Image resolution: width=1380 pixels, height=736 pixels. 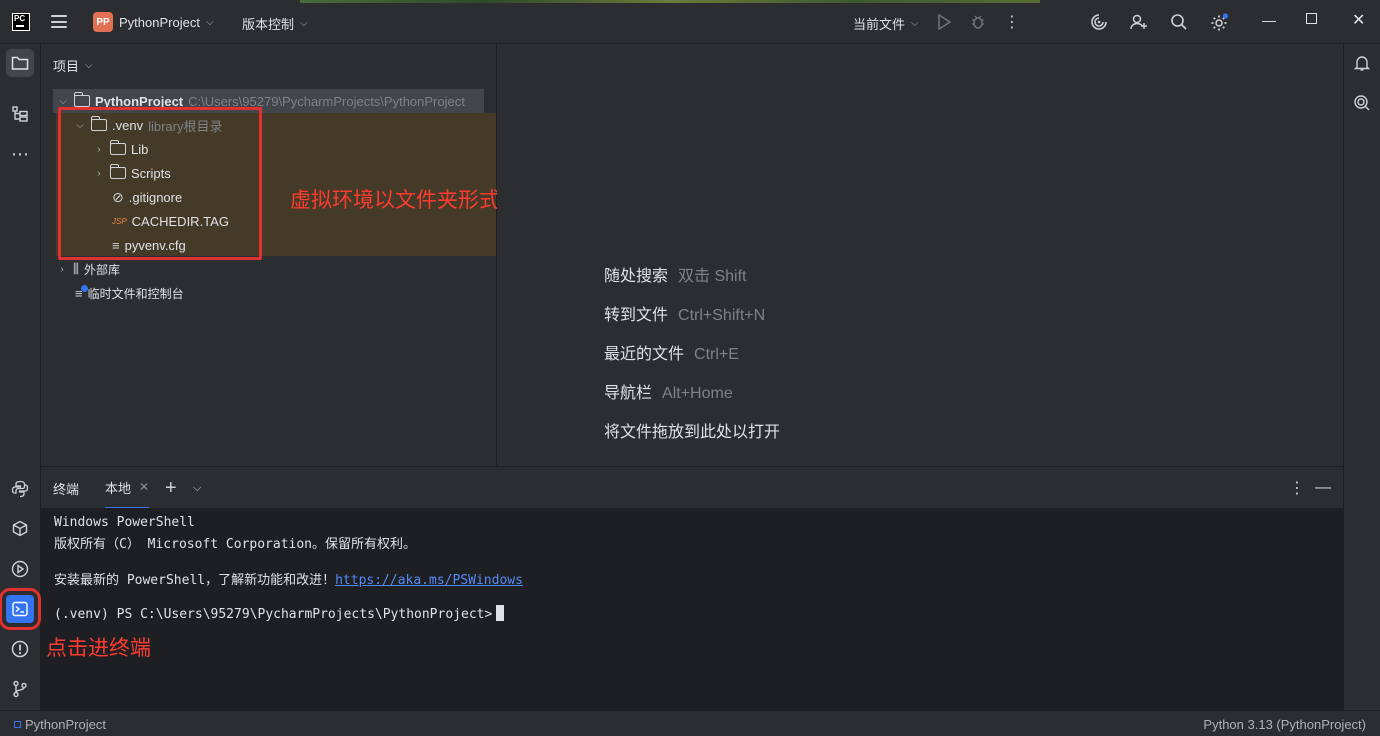 I want to click on run-config-selector: 当前文件 ⌵, so click(x=886, y=23).